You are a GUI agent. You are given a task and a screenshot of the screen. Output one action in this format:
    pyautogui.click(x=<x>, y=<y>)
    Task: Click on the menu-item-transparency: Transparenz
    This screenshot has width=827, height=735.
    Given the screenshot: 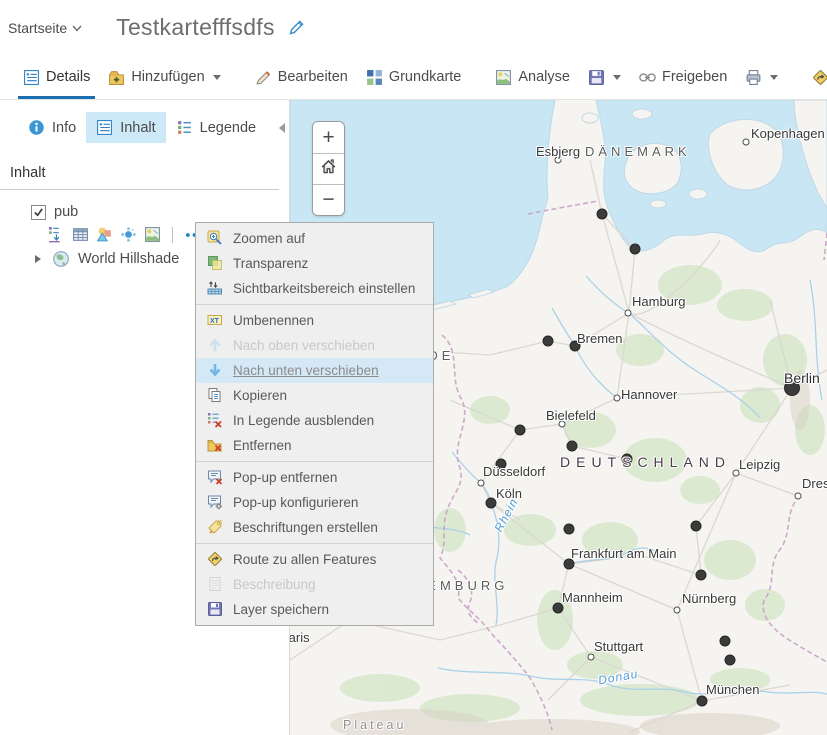 What is the action you would take?
    pyautogui.click(x=314, y=263)
    